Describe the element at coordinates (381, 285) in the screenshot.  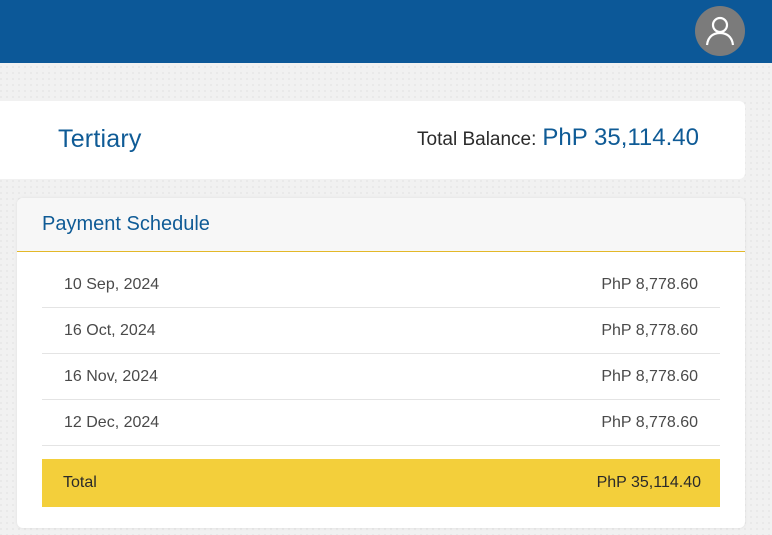
I see `schedule-row: 10 Sep, 2024 PhP 8,778.60` at that location.